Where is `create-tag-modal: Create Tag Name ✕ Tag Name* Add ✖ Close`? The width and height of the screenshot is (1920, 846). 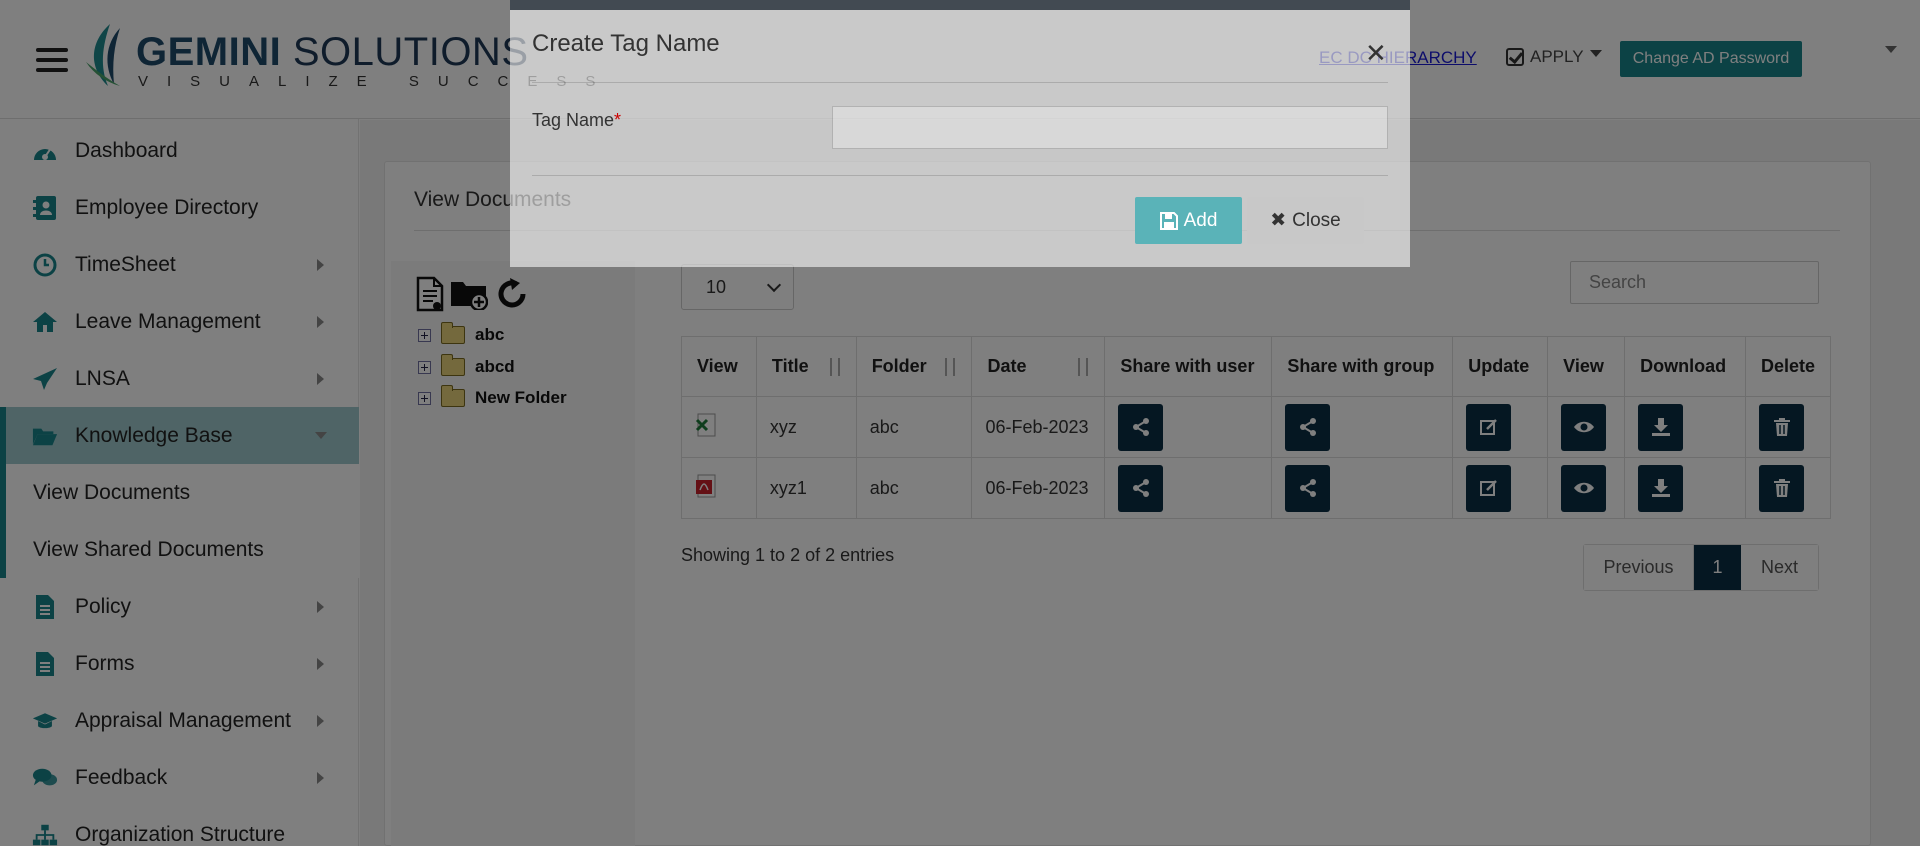 create-tag-modal: Create Tag Name ✕ Tag Name* Add ✖ Close is located at coordinates (960, 133).